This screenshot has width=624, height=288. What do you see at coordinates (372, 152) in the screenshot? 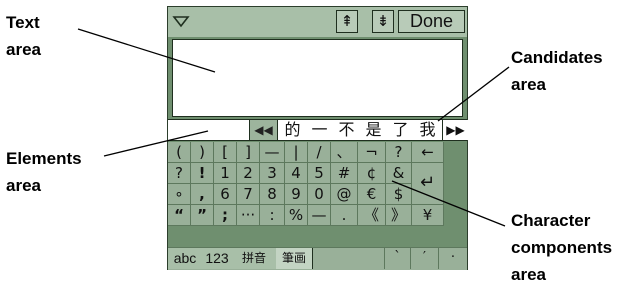
I see `key: ¬` at bounding box center [372, 152].